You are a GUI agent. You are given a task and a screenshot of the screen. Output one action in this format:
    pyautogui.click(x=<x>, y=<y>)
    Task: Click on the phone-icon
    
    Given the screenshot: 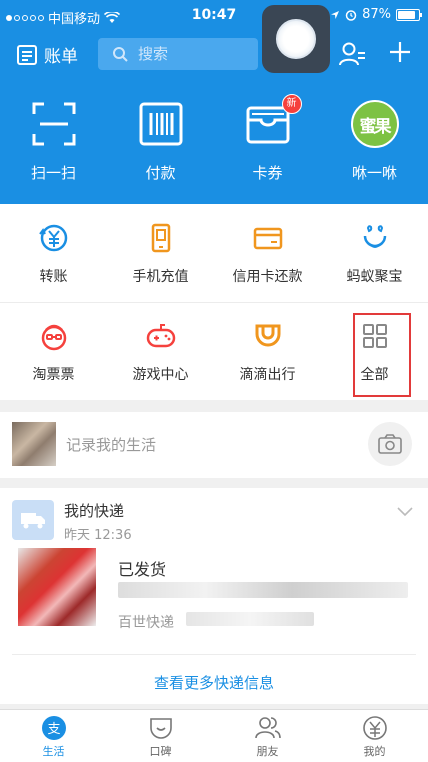 What is the action you would take?
    pyautogui.click(x=160, y=238)
    